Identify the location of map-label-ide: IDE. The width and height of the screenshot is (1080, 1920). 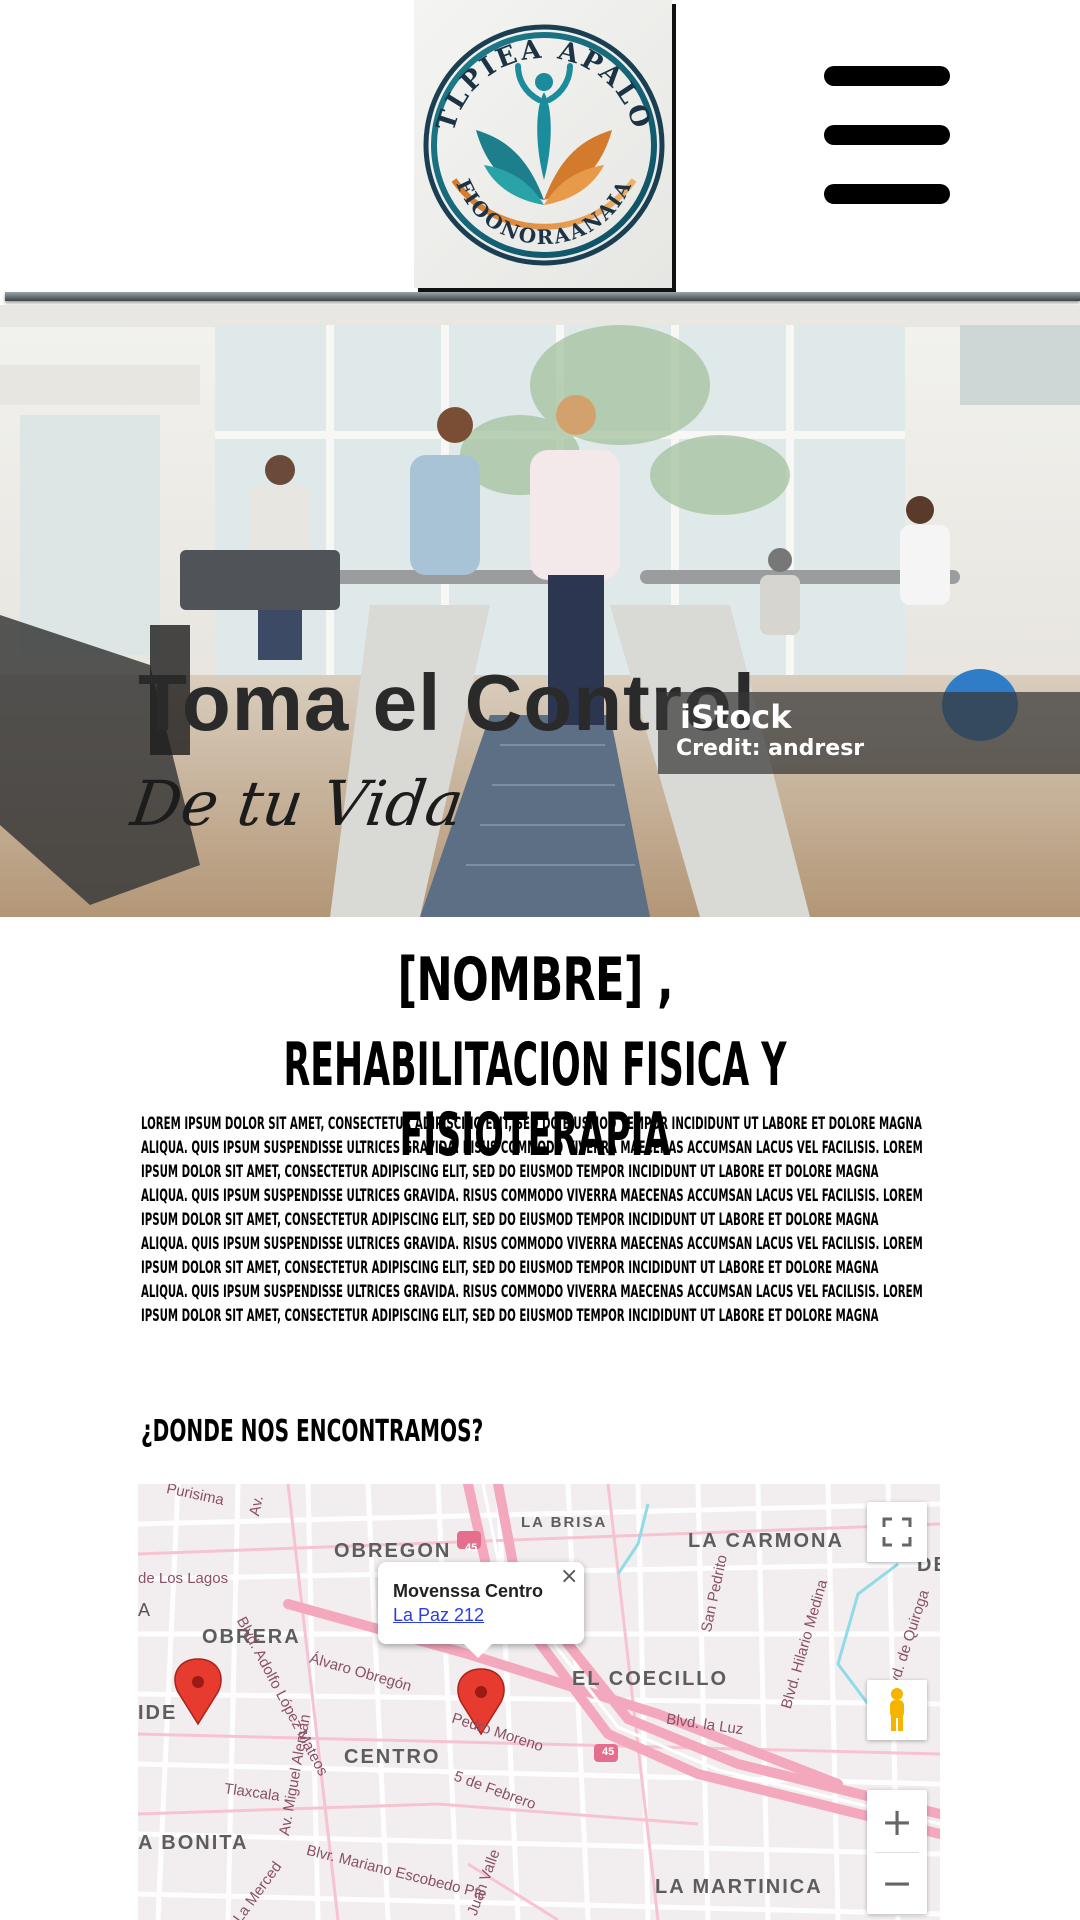
(158, 1713).